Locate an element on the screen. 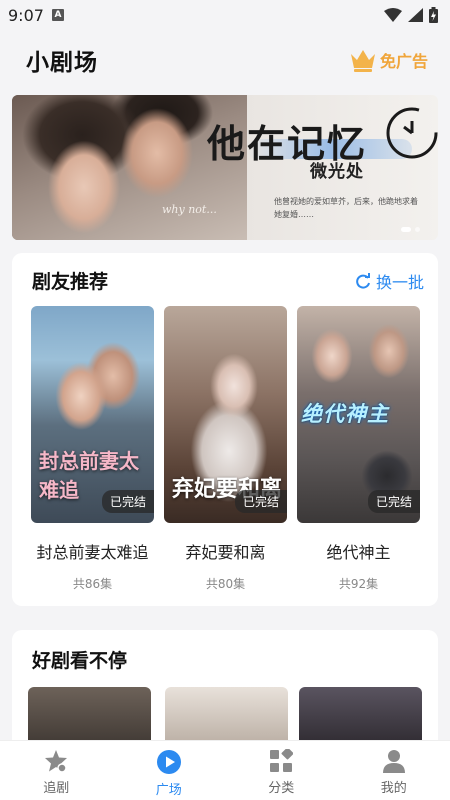  notification-icon: A is located at coordinates (57, 15).